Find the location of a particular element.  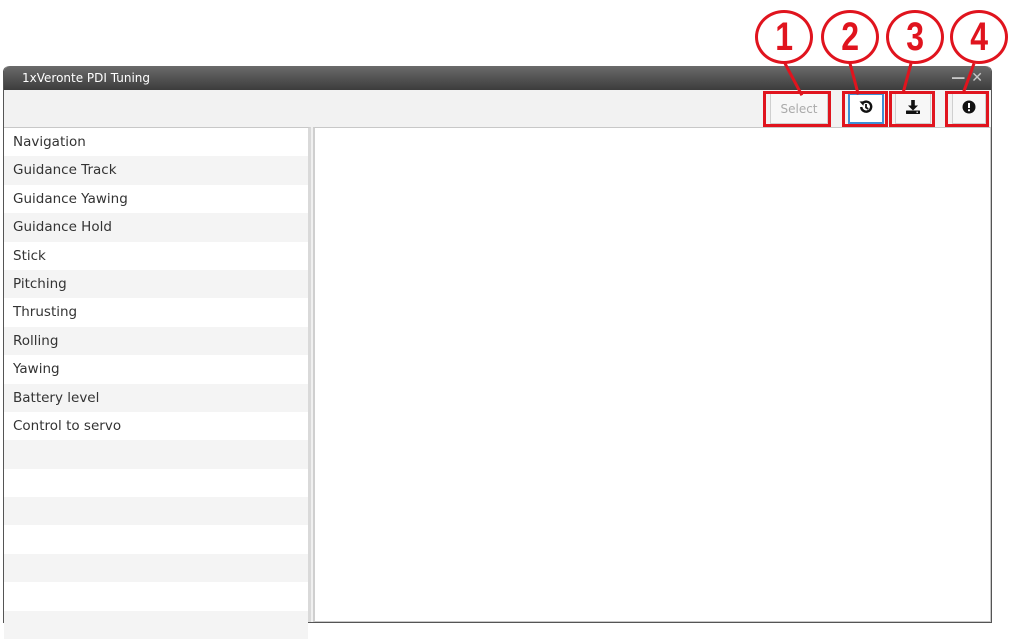

sidebar-item-rolling: Rolling is located at coordinates (156, 341).